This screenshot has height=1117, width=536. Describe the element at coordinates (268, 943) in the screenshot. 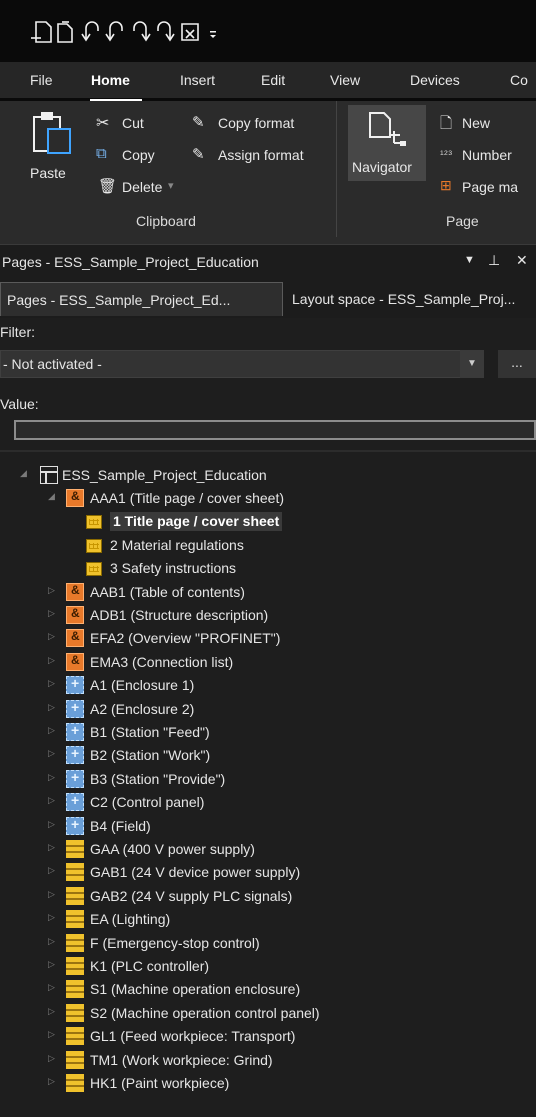

I see `tree-node: ▷ F (Emergency-stop control)` at that location.